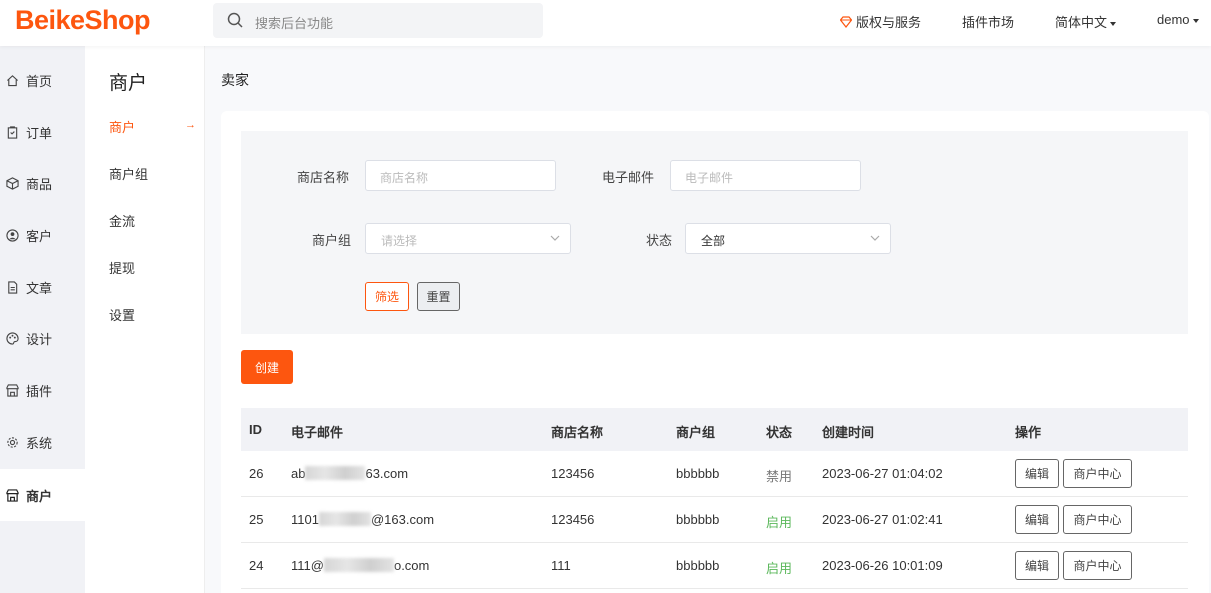 This screenshot has height=593, width=1211. Describe the element at coordinates (765, 175) in the screenshot. I see `email-input: 电子邮件` at that location.